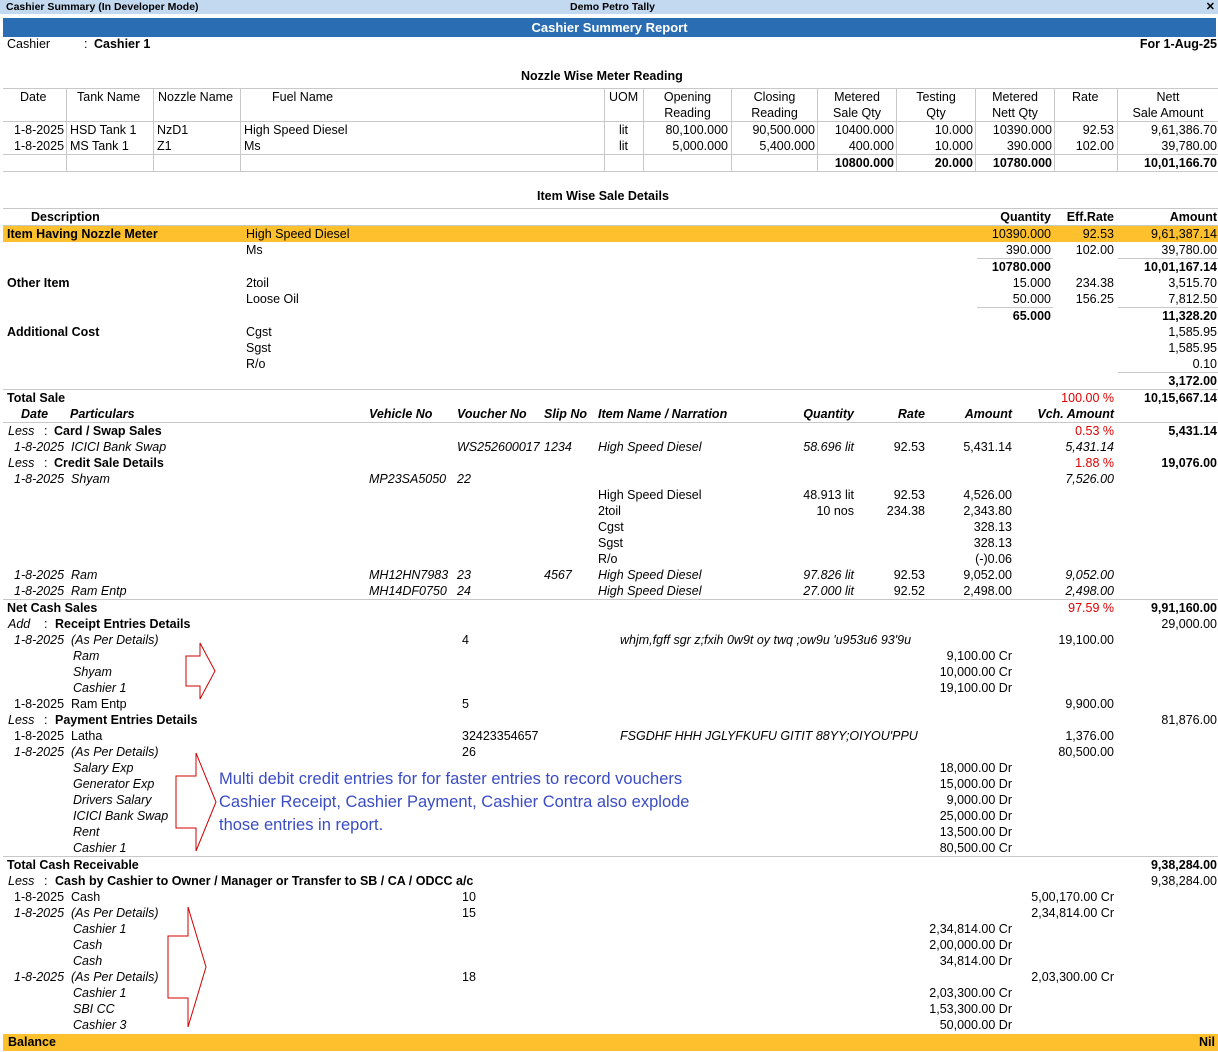  What do you see at coordinates (975, 768) in the screenshot?
I see `ledger-amount: 18,000.00 Dr` at bounding box center [975, 768].